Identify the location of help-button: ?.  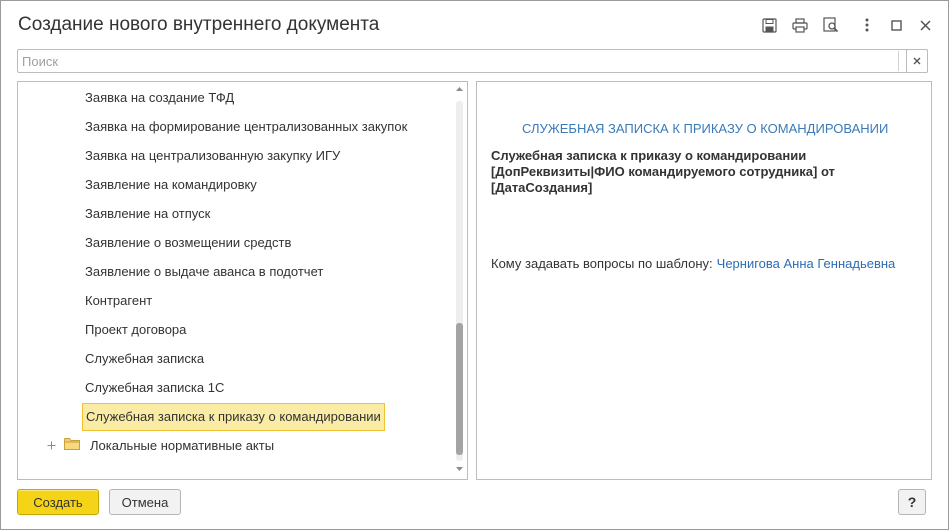
(912, 502).